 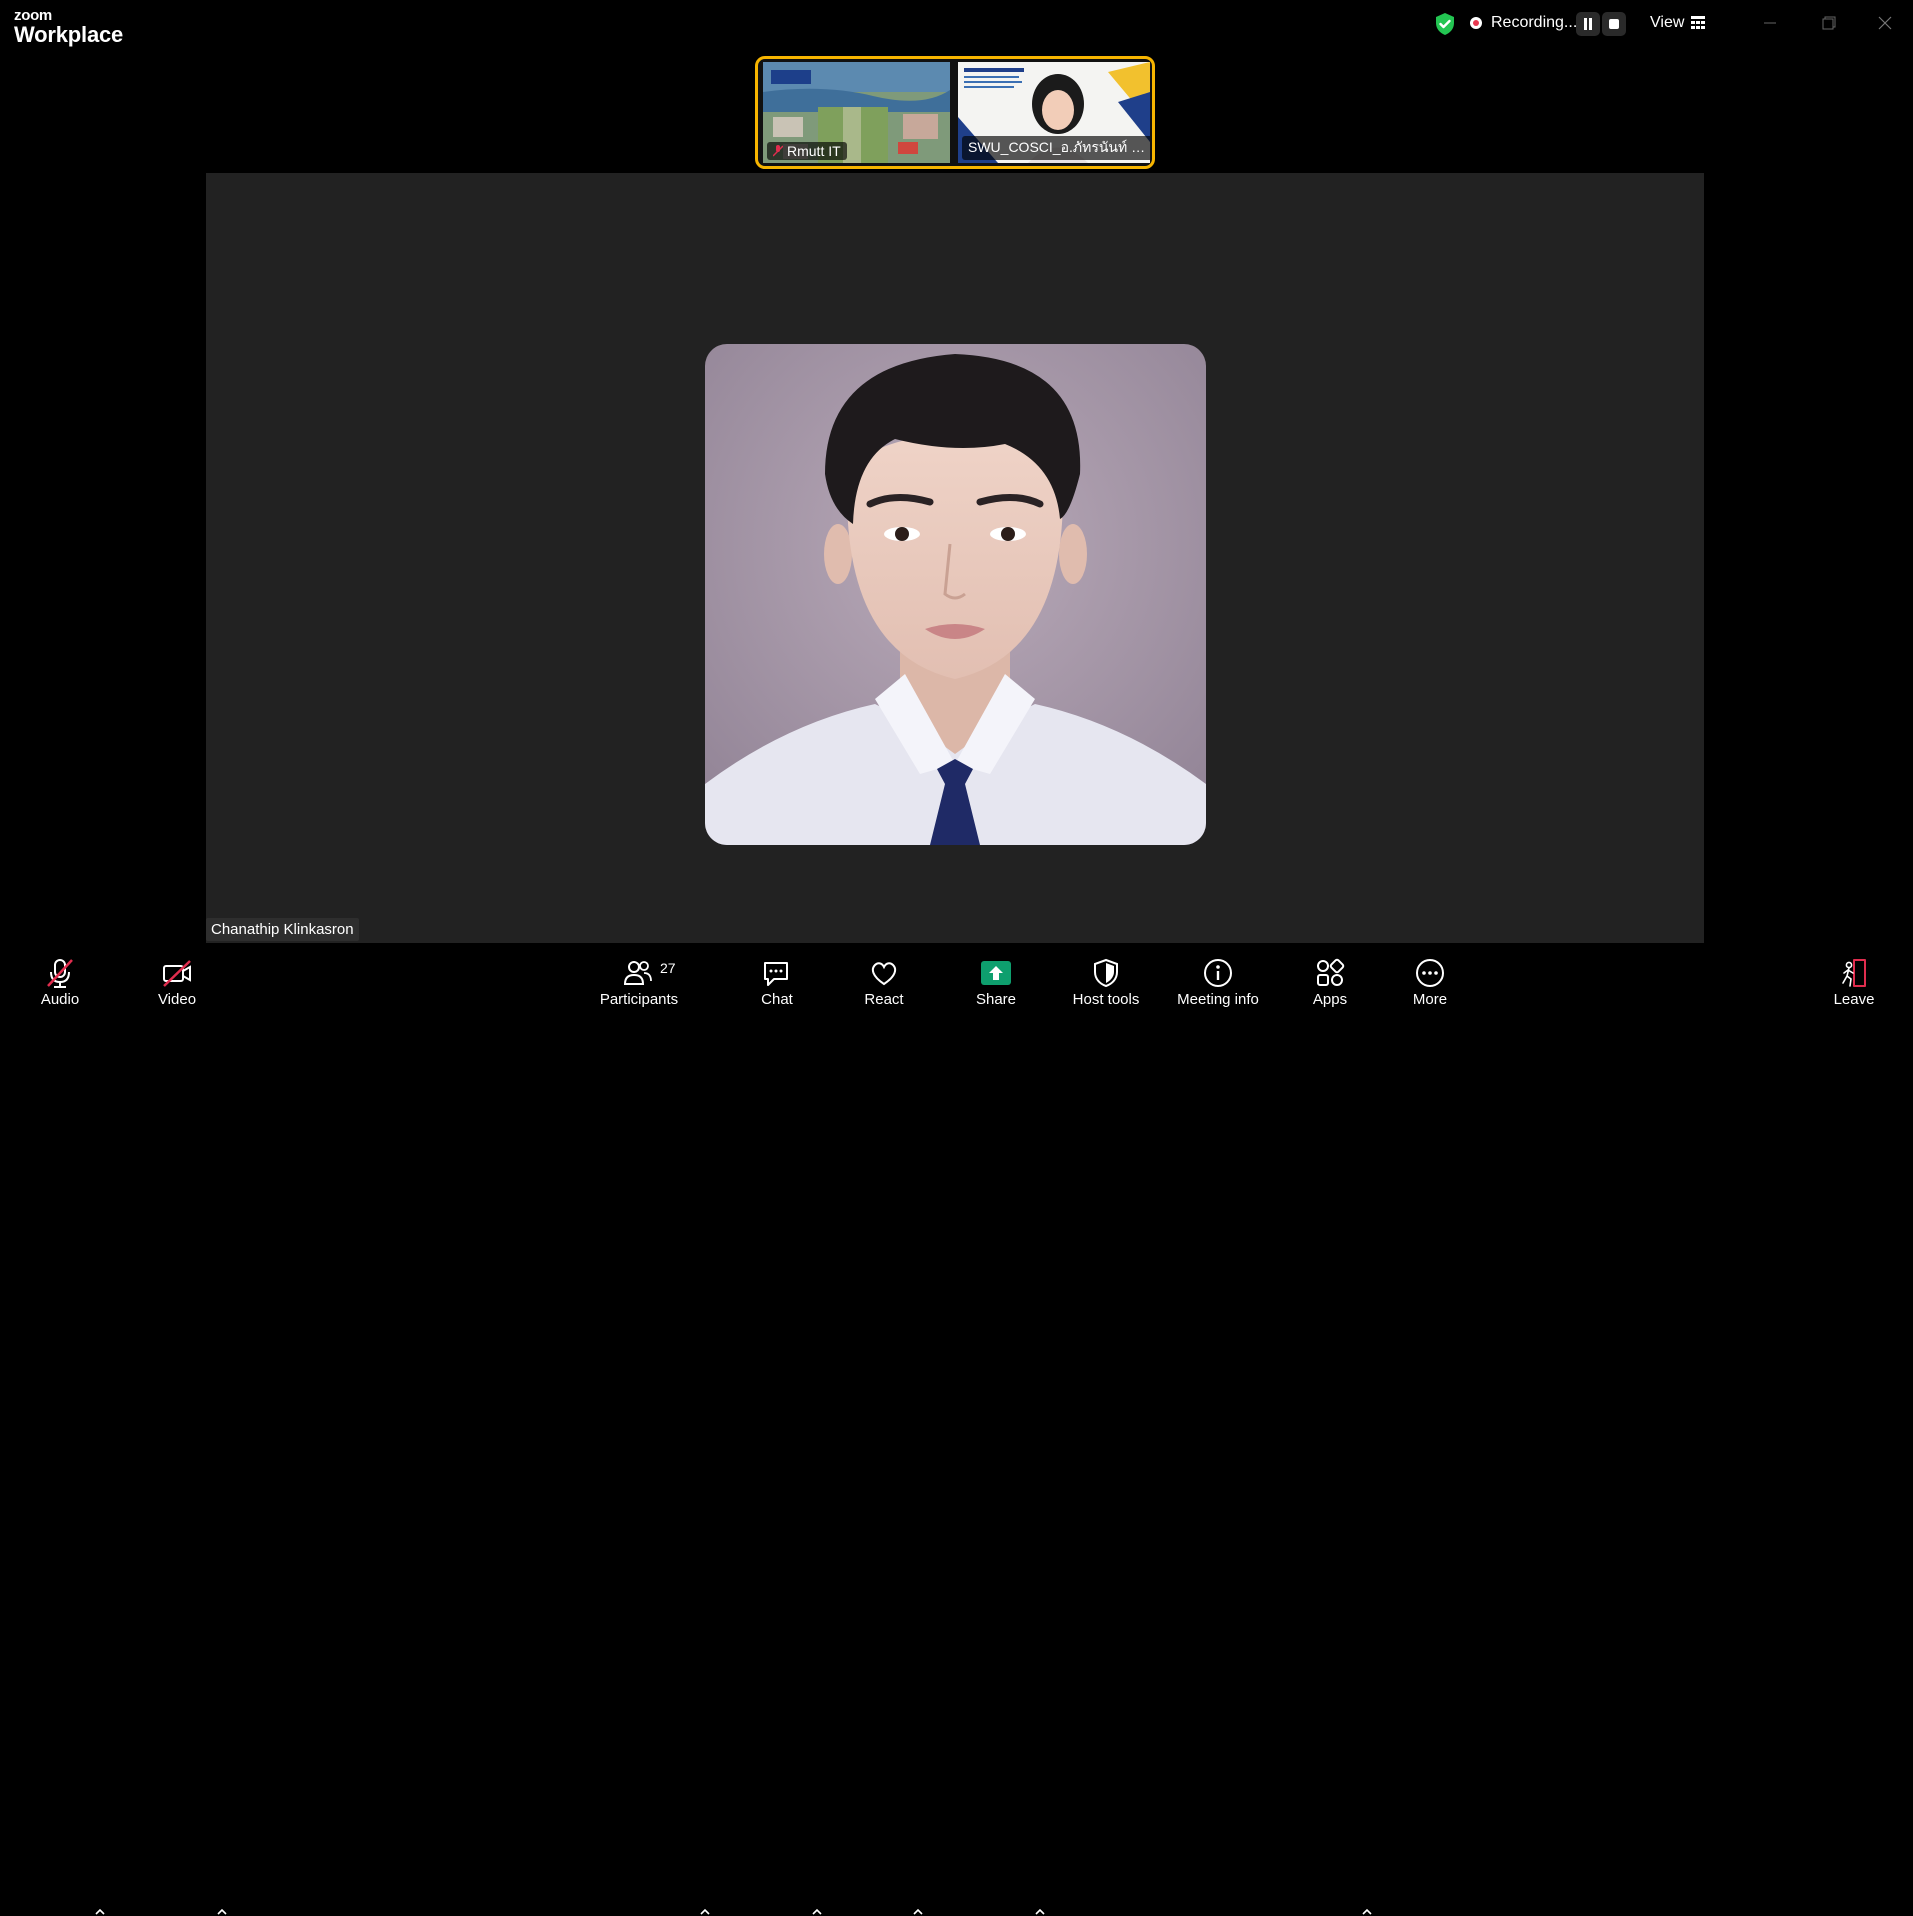 I want to click on leave-label: Leave, so click(x=1854, y=999).